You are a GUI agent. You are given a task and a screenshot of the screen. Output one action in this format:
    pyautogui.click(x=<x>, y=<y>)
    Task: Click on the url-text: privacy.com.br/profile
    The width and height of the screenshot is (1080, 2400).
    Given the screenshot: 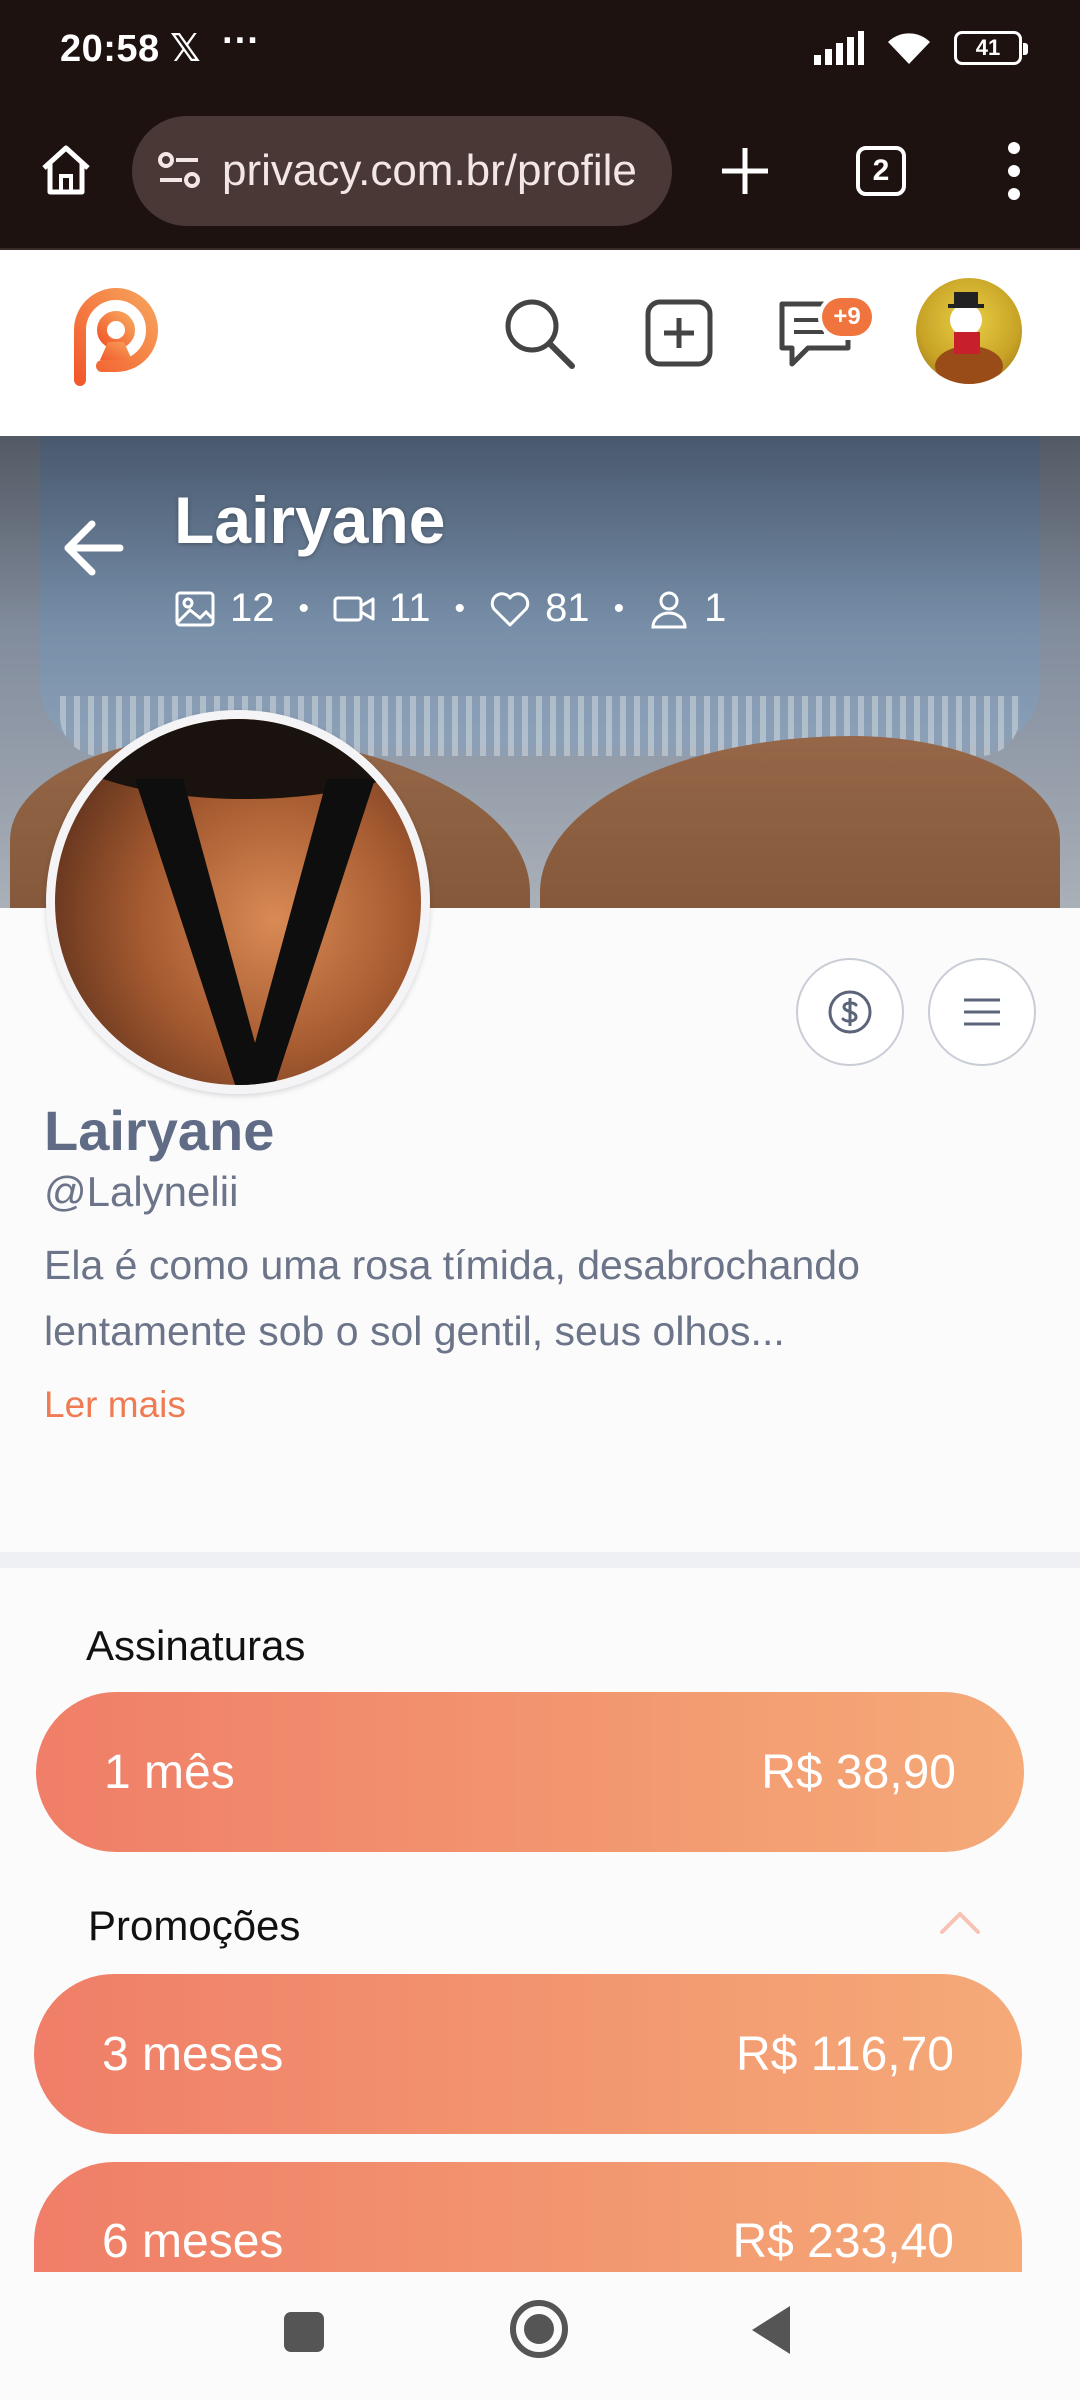 What is the action you would take?
    pyautogui.click(x=429, y=171)
    